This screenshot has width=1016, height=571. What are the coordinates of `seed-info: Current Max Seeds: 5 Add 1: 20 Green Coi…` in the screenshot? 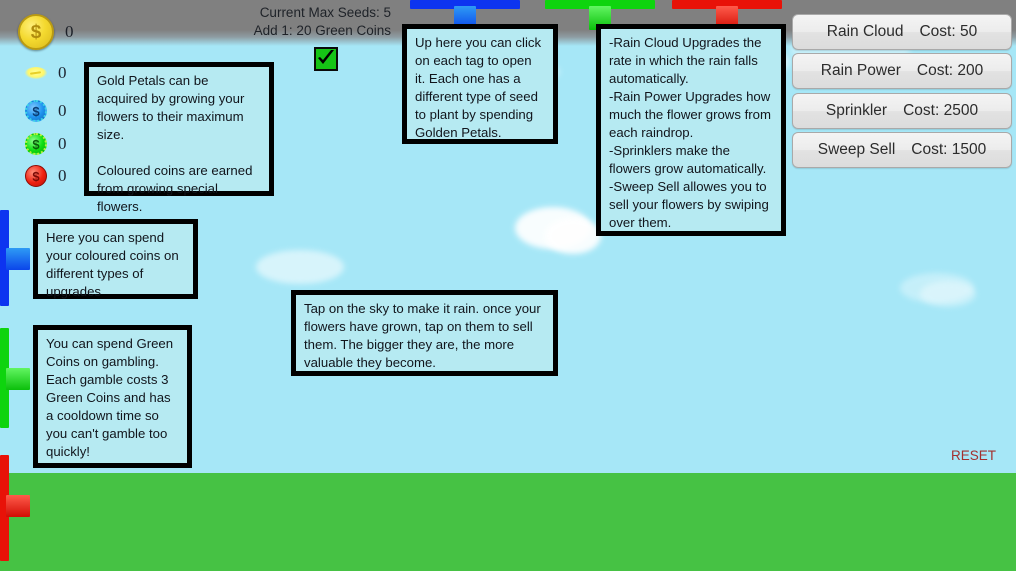 It's located at (261, 22).